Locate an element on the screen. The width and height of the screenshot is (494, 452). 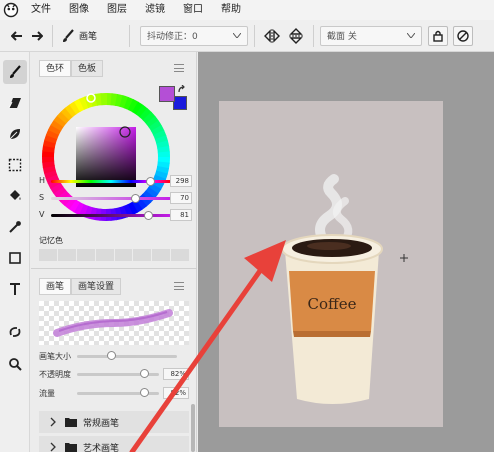
brush-stroke-preview is located at coordinates (114, 323).